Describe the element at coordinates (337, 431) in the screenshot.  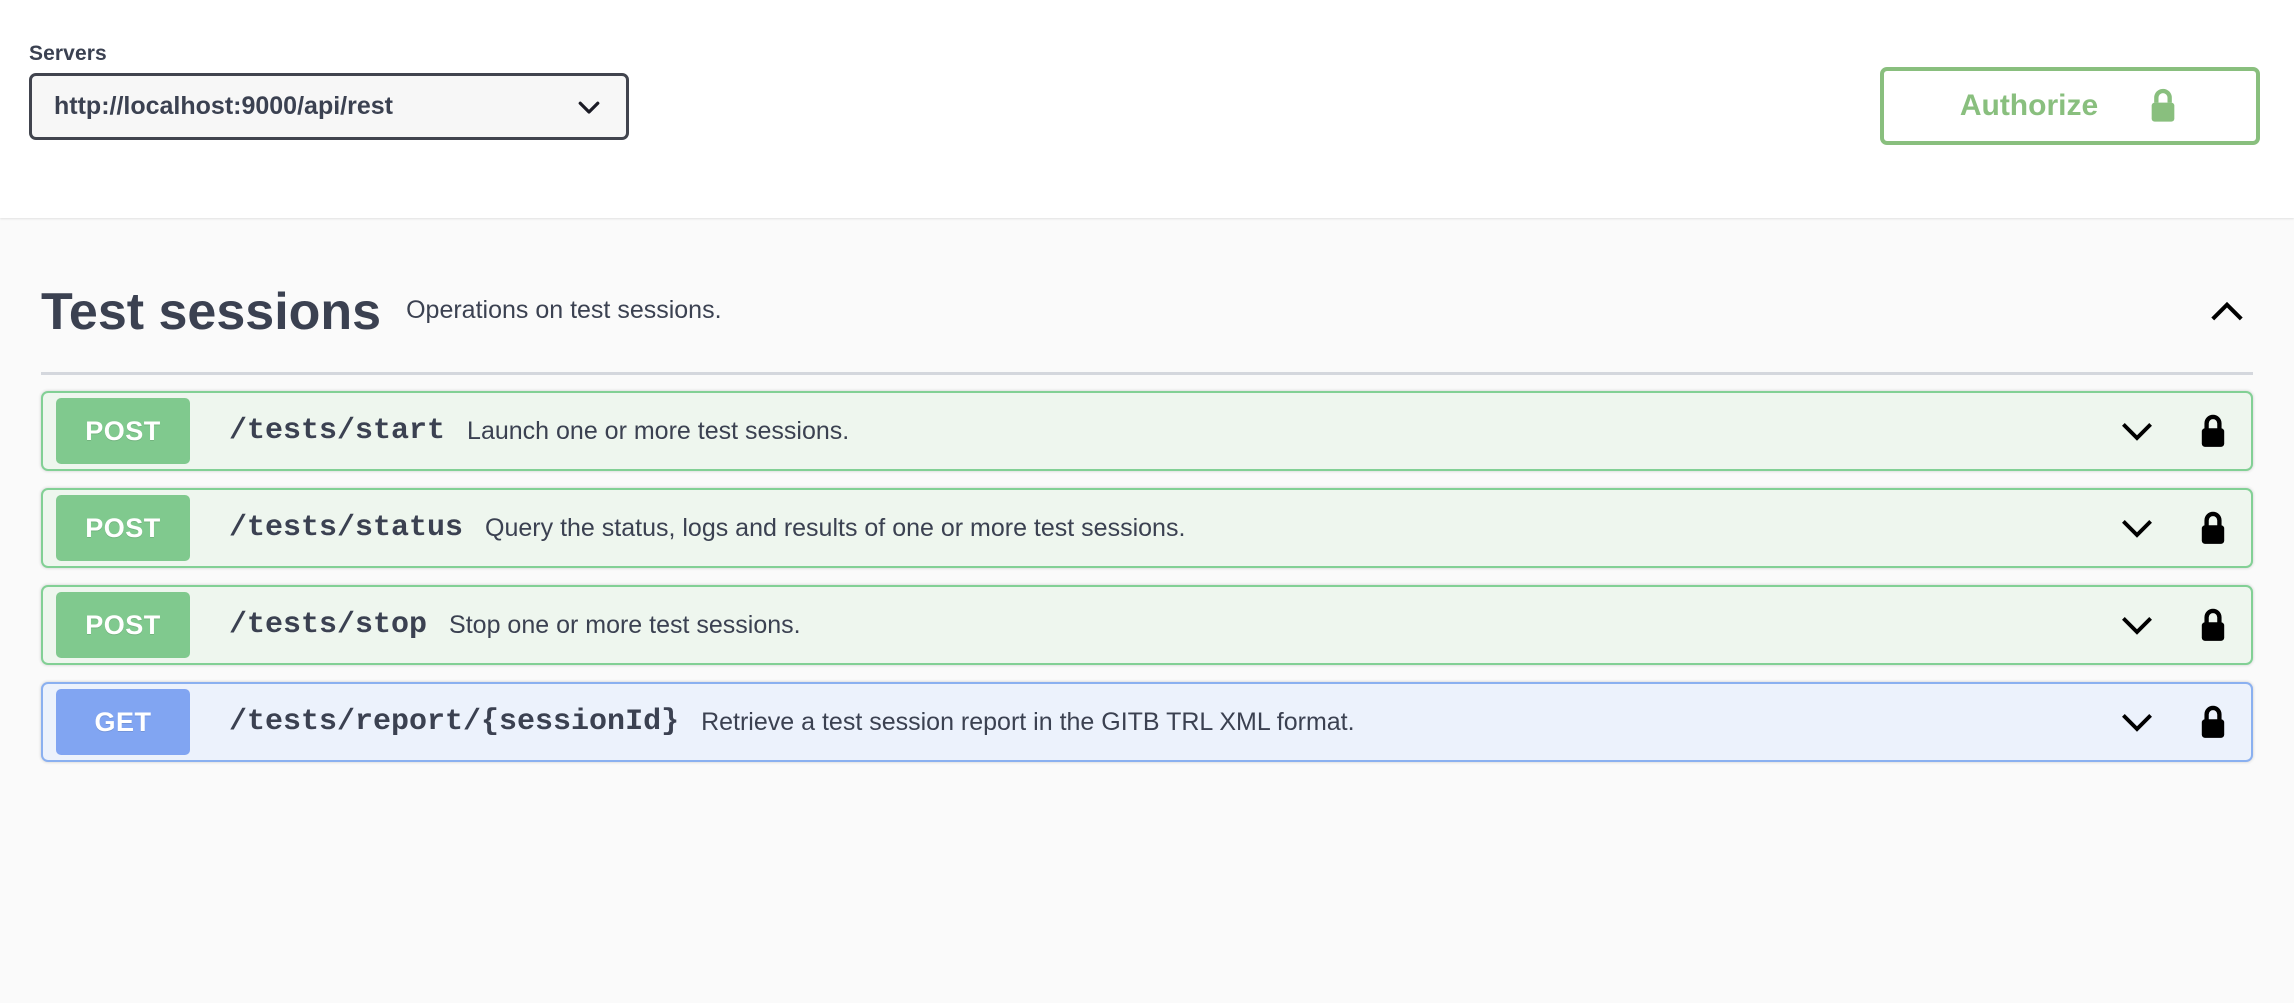
I see `operation-path: /tests/start` at that location.